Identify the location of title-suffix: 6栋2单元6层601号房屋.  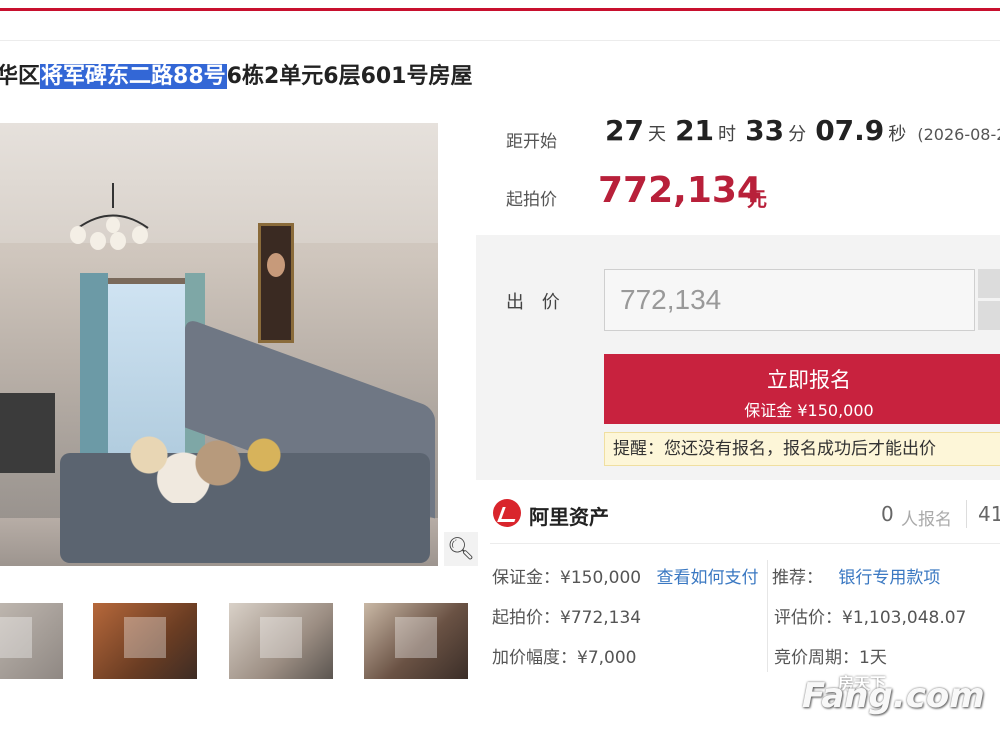
(349, 76).